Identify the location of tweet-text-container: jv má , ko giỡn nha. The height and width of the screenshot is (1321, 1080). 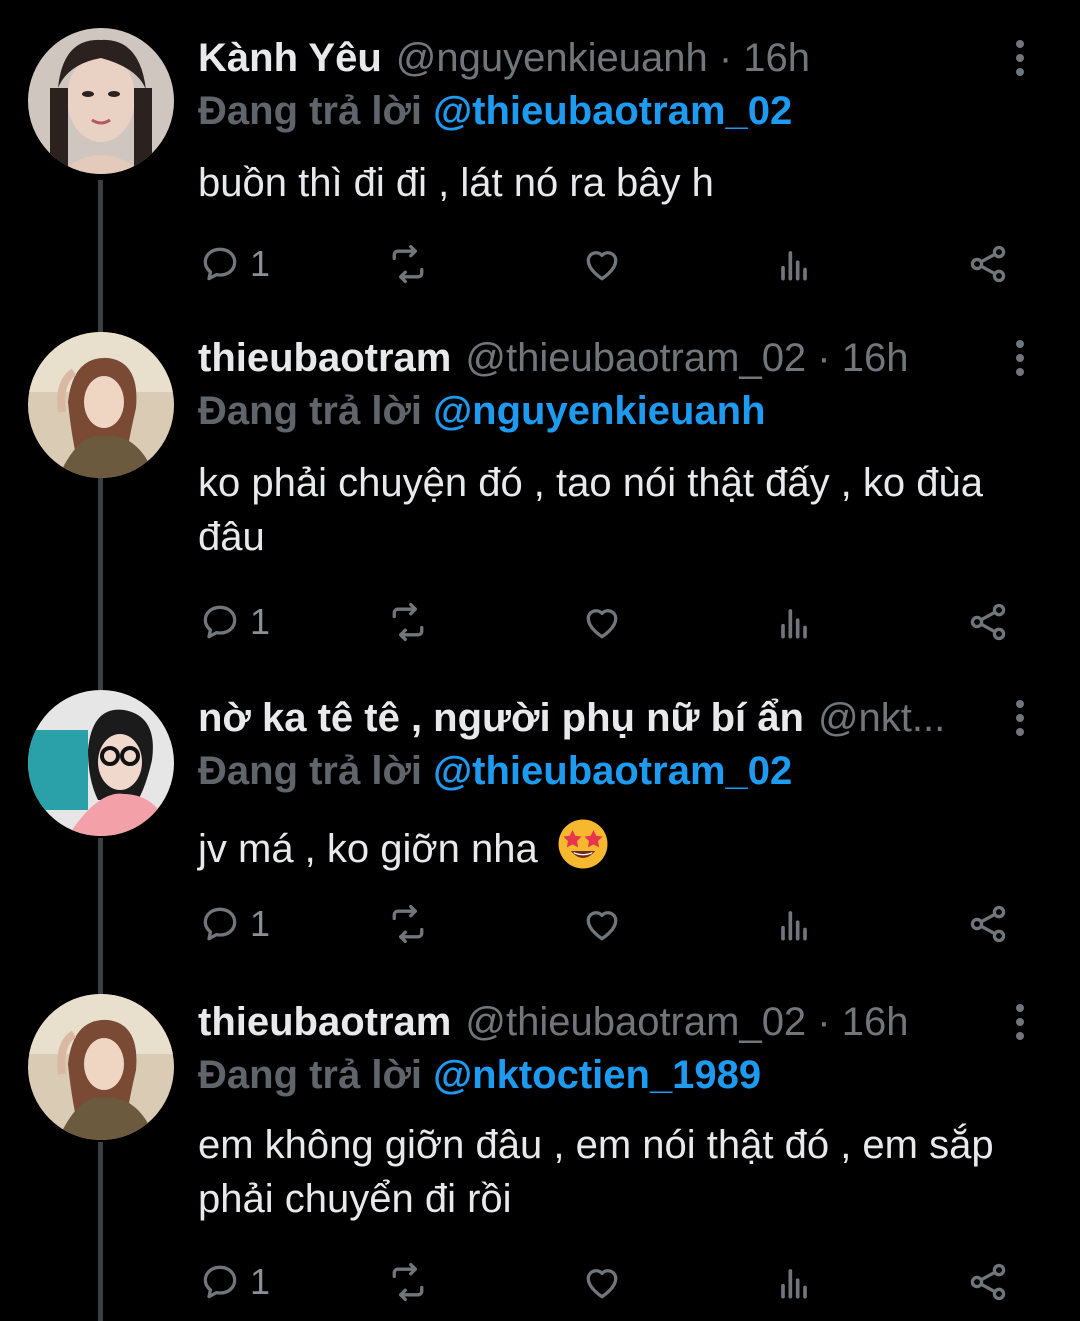
(613, 846).